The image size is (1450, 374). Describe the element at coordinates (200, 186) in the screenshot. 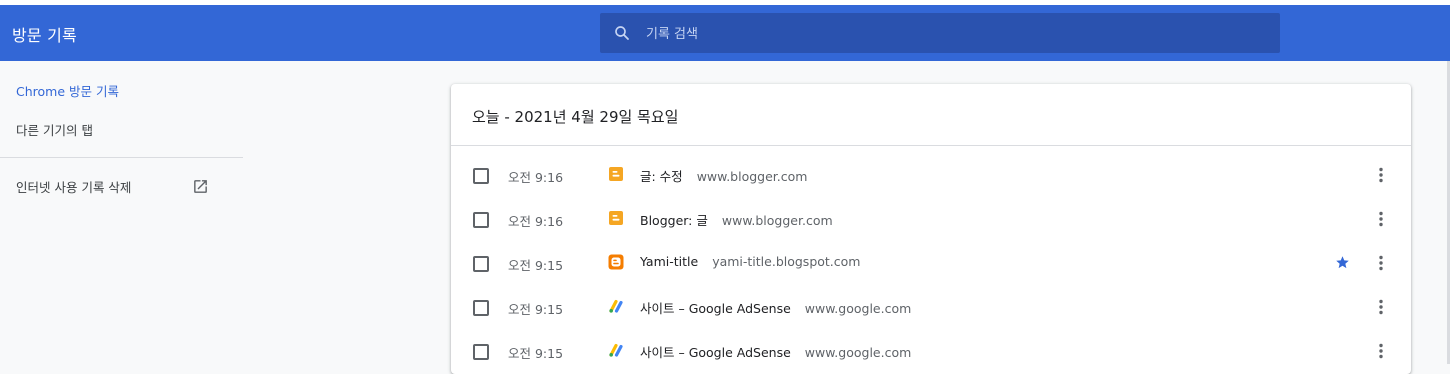

I see `open-in-new-icon` at that location.